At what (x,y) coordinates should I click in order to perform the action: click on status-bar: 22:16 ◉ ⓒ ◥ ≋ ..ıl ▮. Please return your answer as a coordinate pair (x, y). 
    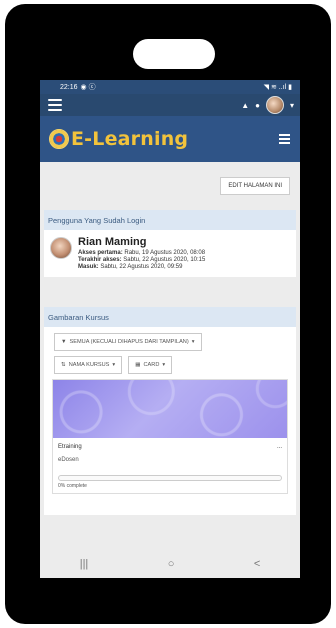
    Looking at the image, I should click on (170, 87).